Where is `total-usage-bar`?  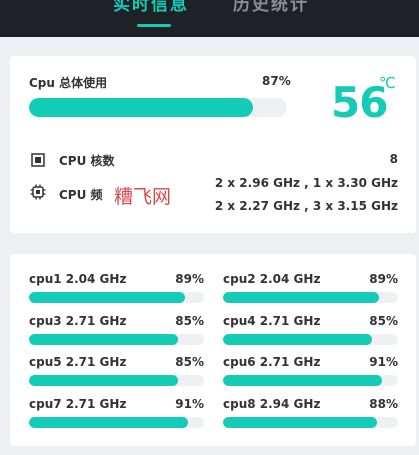
total-usage-bar is located at coordinates (158, 107).